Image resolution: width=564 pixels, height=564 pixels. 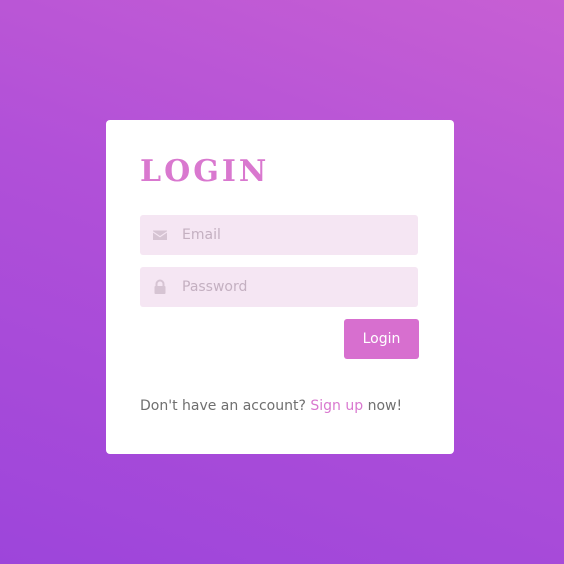 I want to click on signup-suffix-text: now!, so click(x=385, y=406).